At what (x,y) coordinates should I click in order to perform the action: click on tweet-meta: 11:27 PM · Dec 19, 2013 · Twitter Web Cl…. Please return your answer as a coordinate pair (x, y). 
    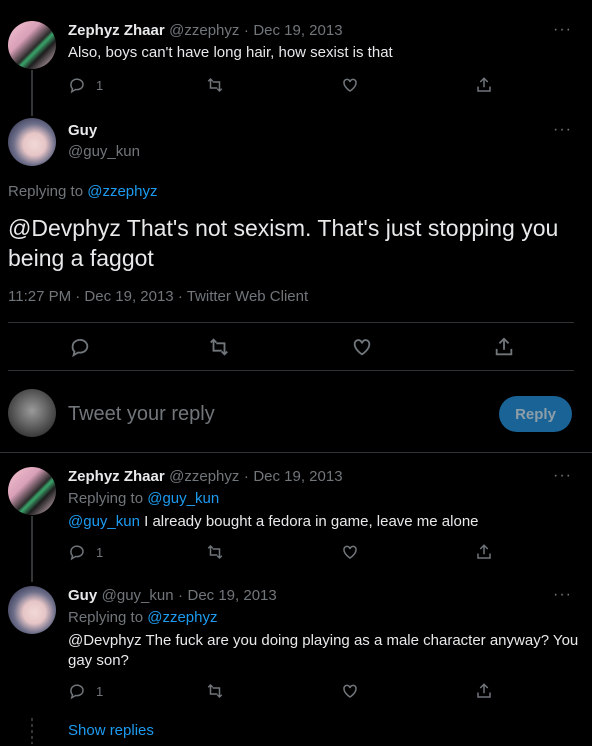
    Looking at the image, I should click on (158, 296).